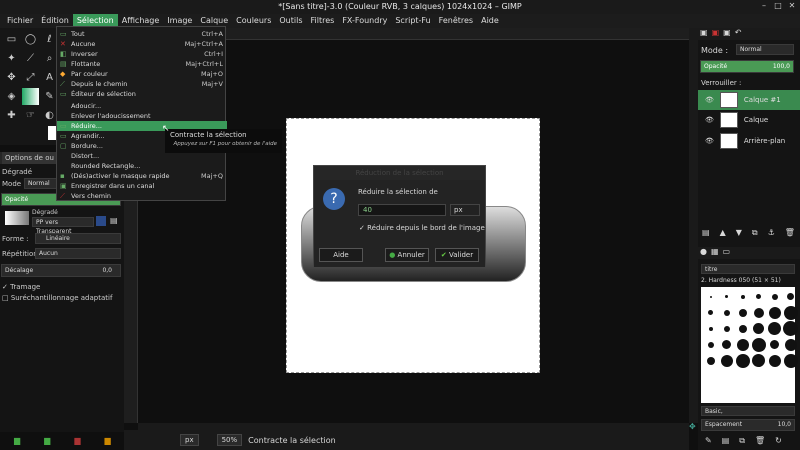 The image size is (800, 450). What do you see at coordinates (748, 269) in the screenshot?
I see `brush-filter: titre` at bounding box center [748, 269].